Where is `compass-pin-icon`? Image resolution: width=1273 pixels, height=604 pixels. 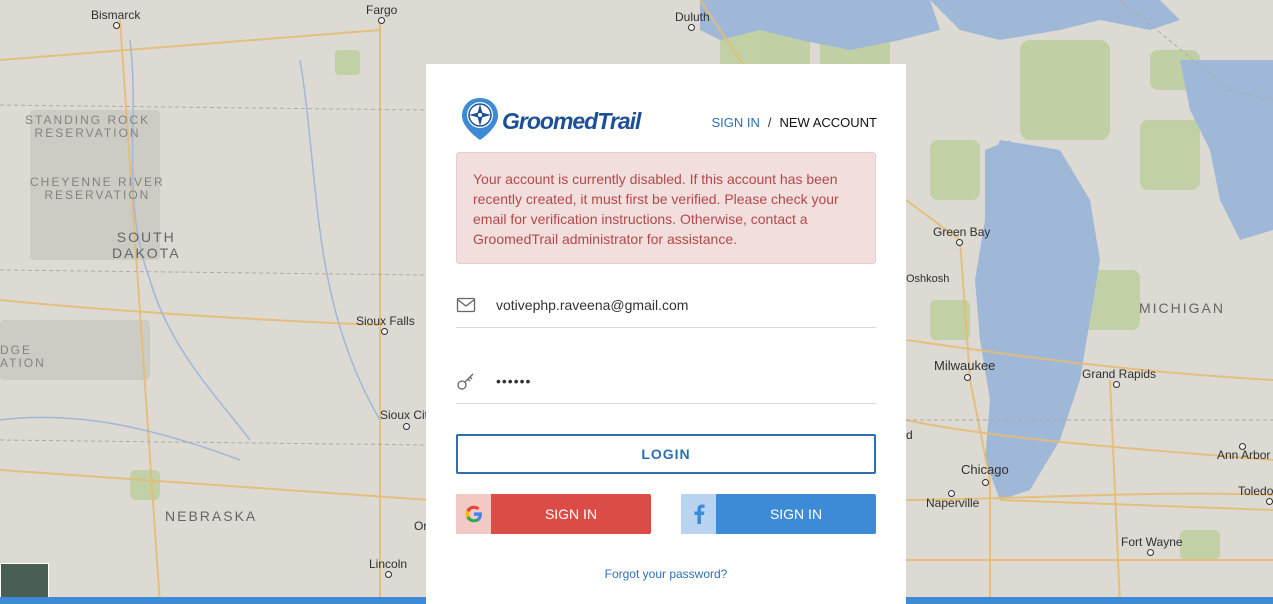 compass-pin-icon is located at coordinates (480, 119).